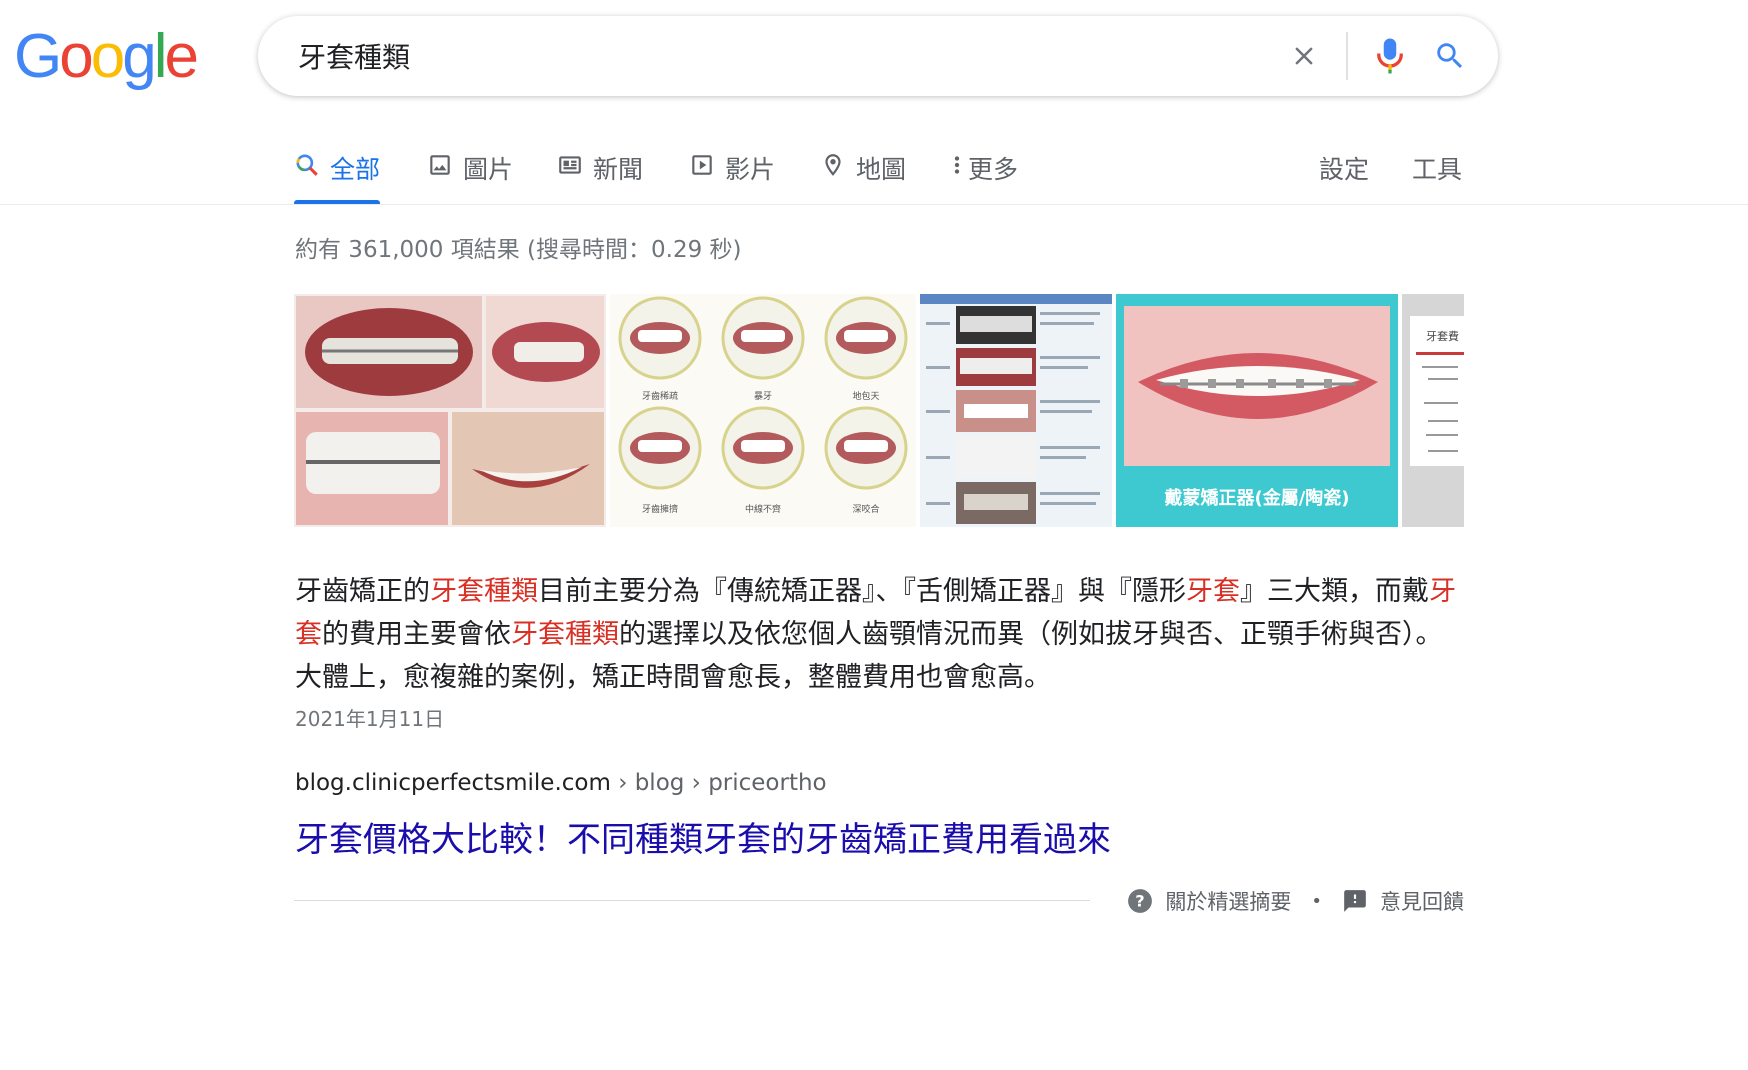  I want to click on logo-letter: g, so click(139, 56).